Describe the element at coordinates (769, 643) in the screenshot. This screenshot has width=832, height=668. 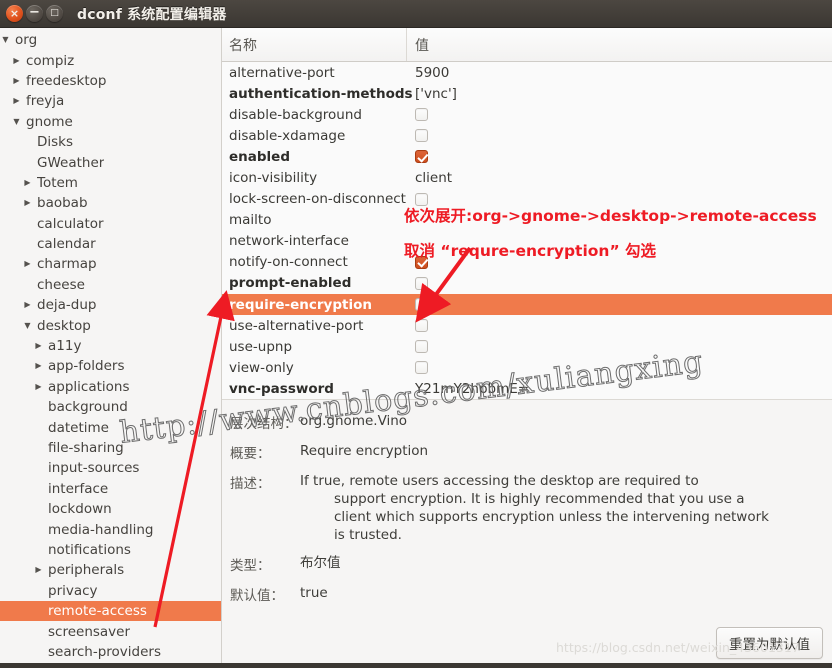
I see `reset-to-default-button: 重置为默认值` at that location.